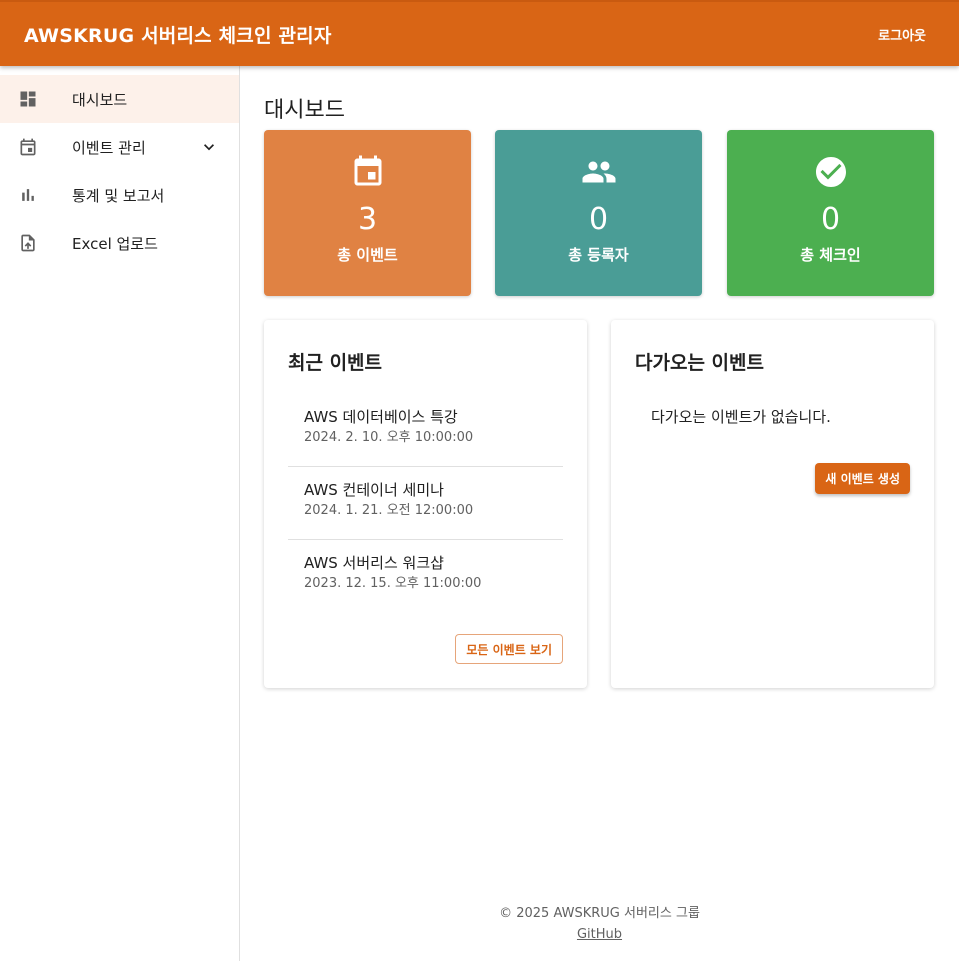  I want to click on event-date: 2023. 12. 15. 오후 11:00:00, so click(393, 583).